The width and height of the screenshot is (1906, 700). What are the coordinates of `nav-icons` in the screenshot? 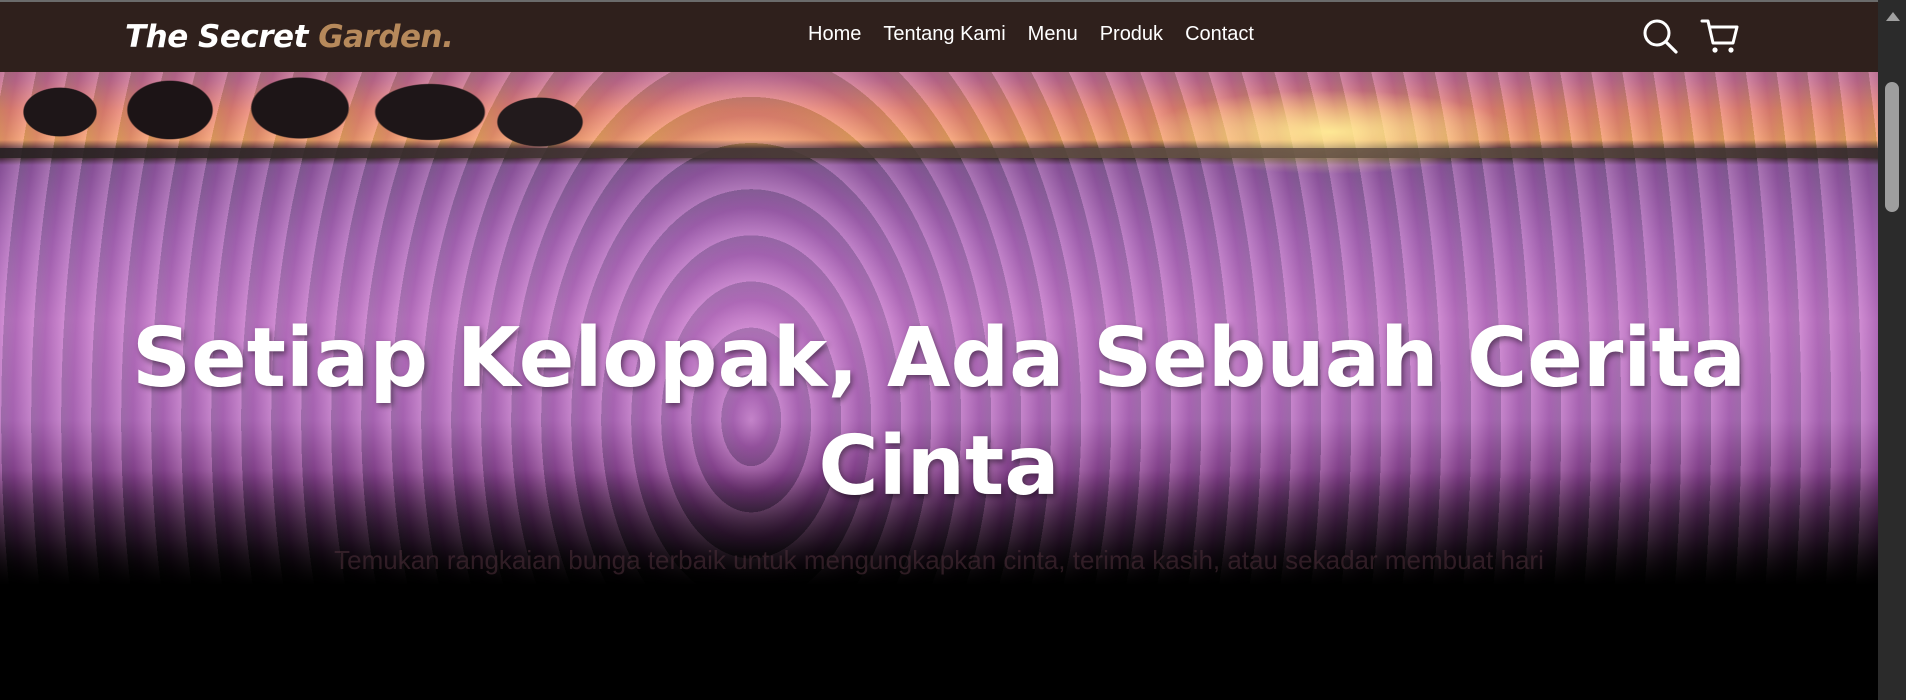 It's located at (1690, 36).